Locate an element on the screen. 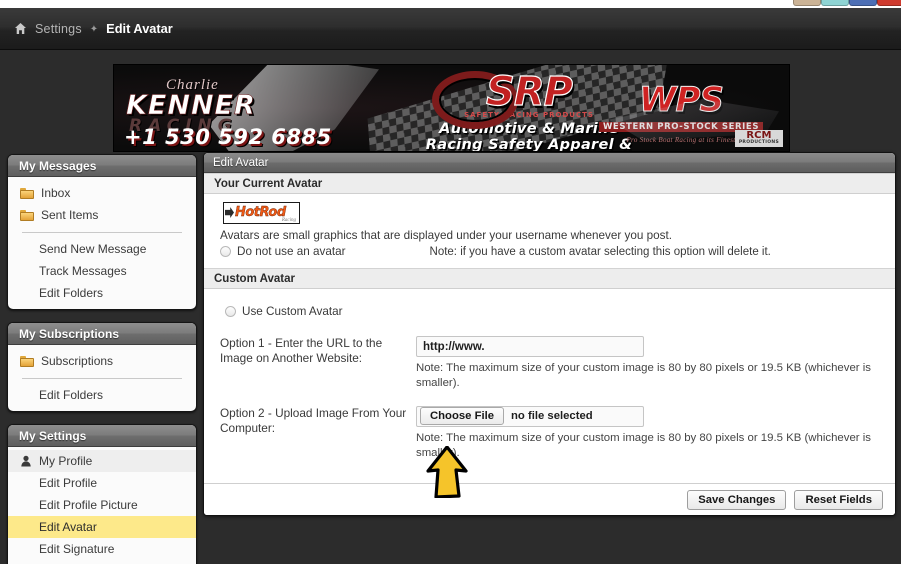  kenner-name-text: KENNER is located at coordinates (191, 105).